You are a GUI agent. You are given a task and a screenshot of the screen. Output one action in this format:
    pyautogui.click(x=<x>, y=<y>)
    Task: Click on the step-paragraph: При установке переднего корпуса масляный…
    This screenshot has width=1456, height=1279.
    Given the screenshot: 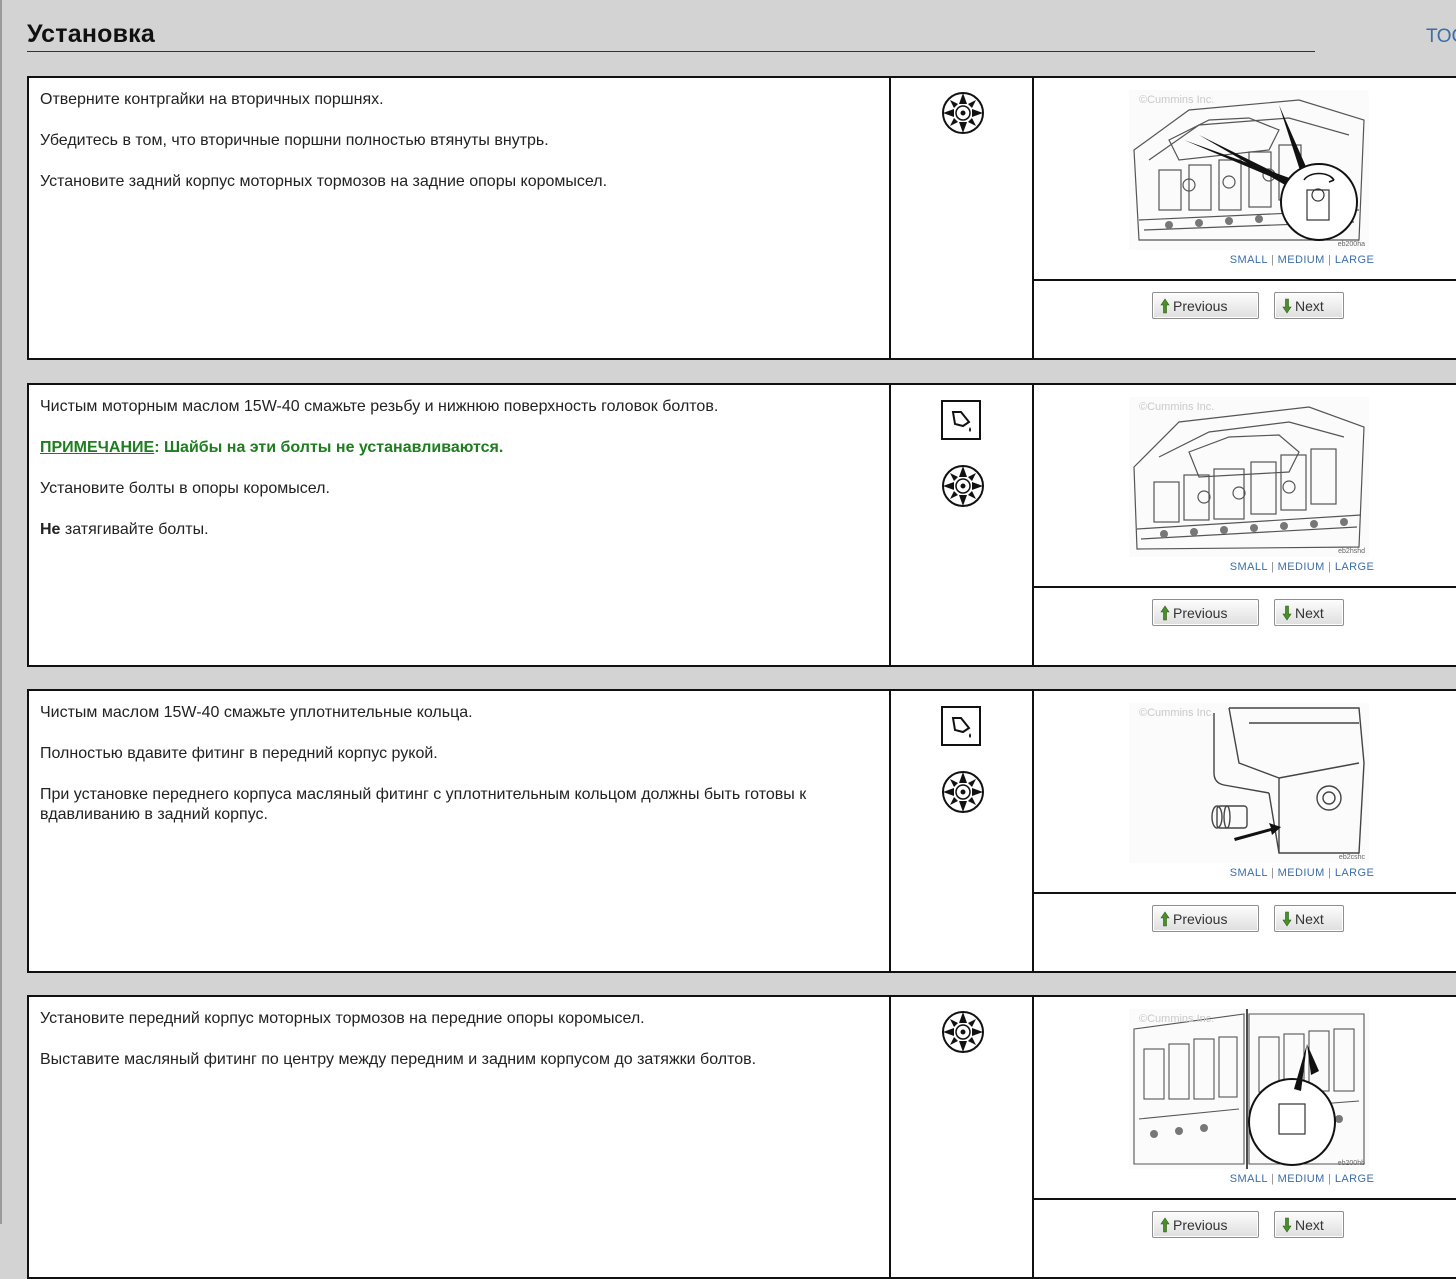 What is the action you would take?
    pyautogui.click(x=423, y=804)
    